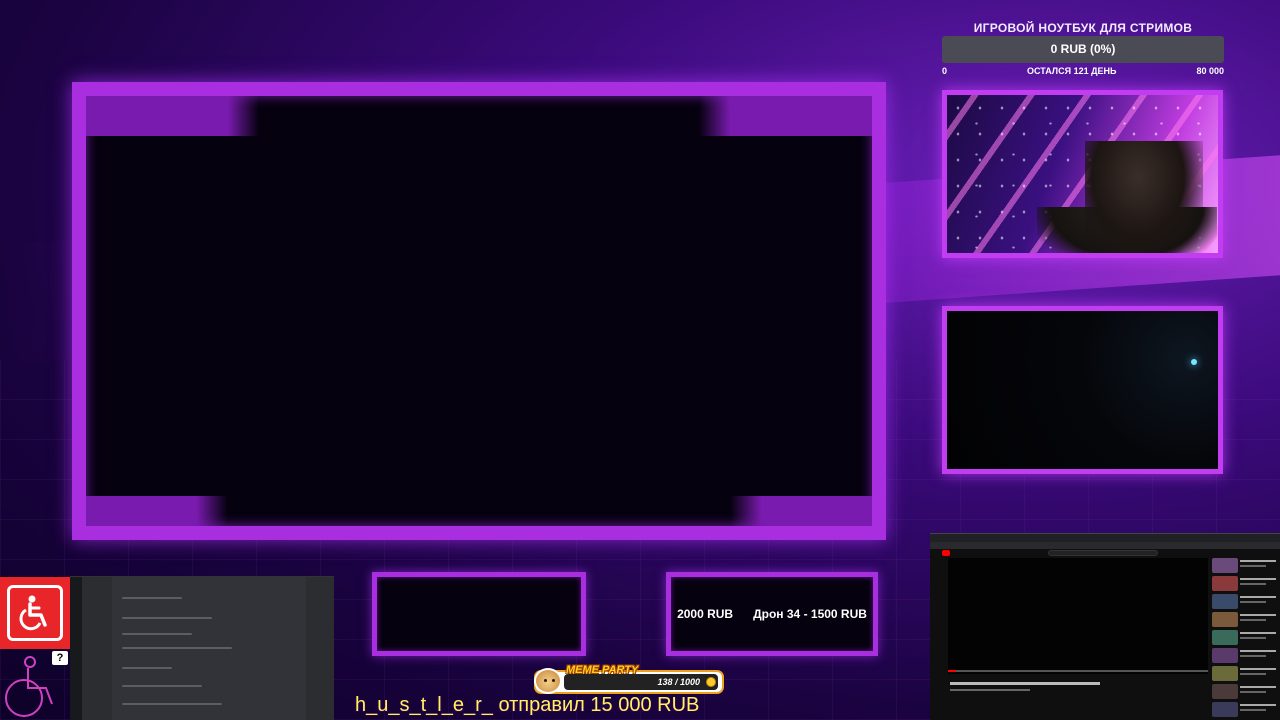  I want to click on goal-progress-bar: 0 RUB (0%), so click(1083, 49).